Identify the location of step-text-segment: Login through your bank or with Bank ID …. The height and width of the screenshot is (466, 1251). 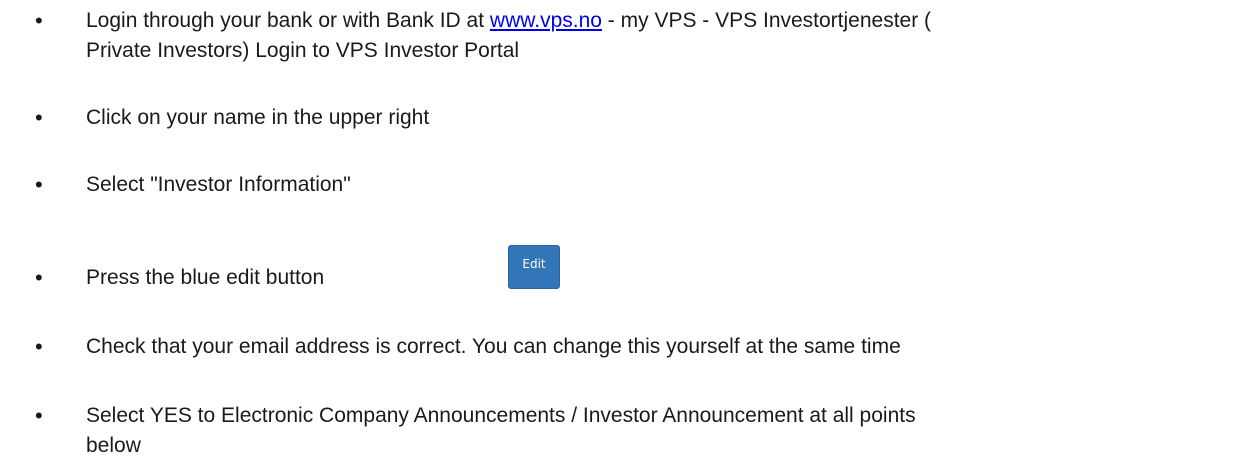
(288, 20).